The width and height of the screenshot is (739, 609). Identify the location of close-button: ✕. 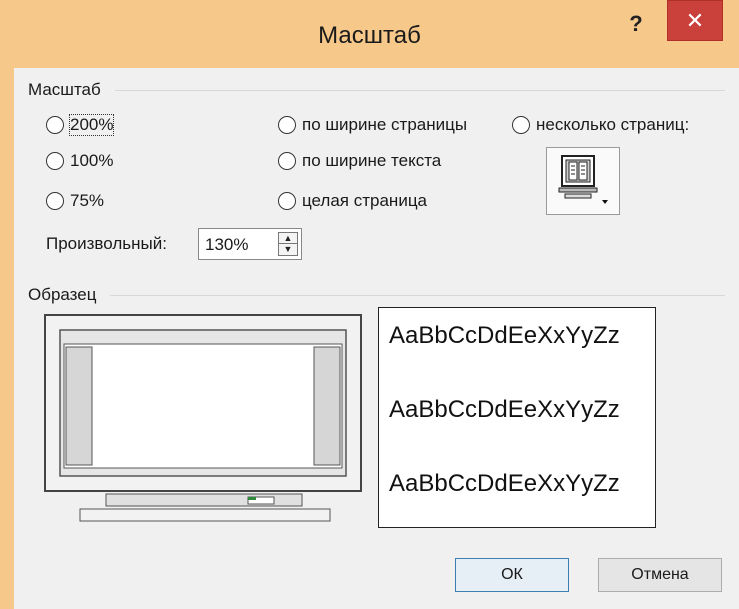
(695, 20).